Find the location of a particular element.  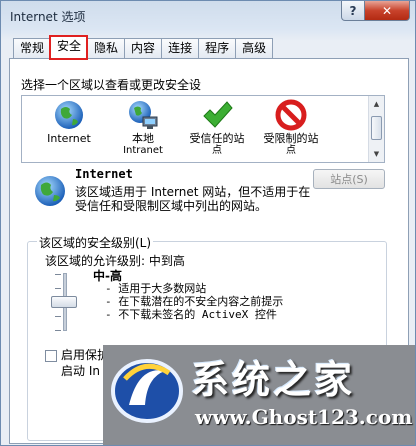

watermark-title: 系统之家 is located at coordinates (273, 379).